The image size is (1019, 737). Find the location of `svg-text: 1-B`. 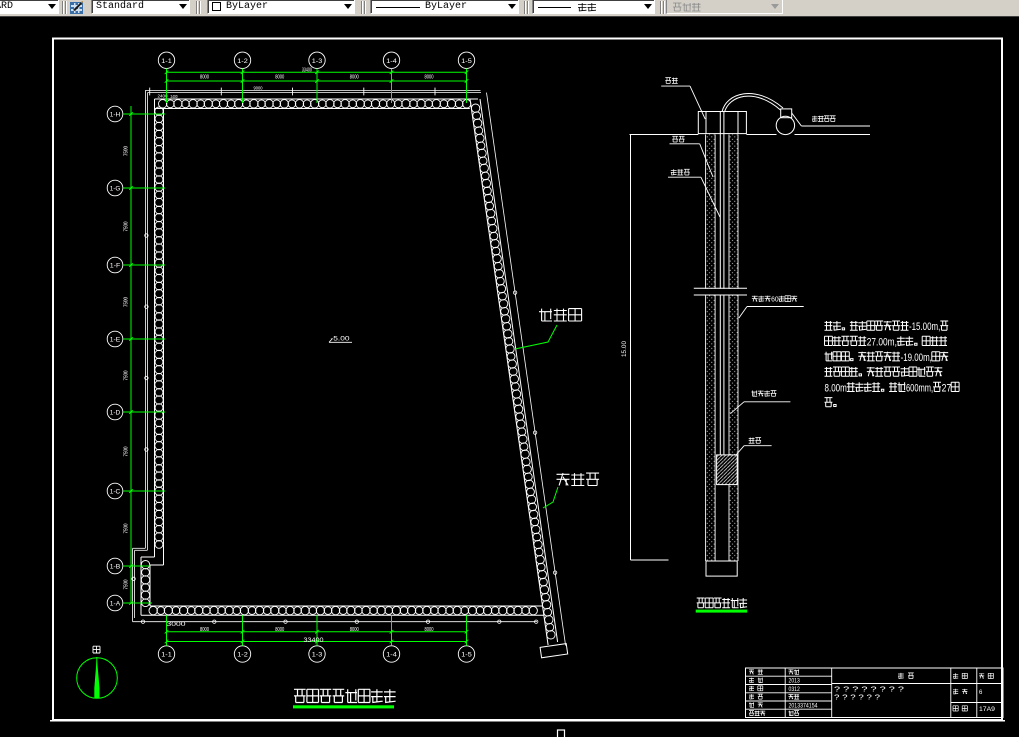

svg-text: 1-B is located at coordinates (115, 567).